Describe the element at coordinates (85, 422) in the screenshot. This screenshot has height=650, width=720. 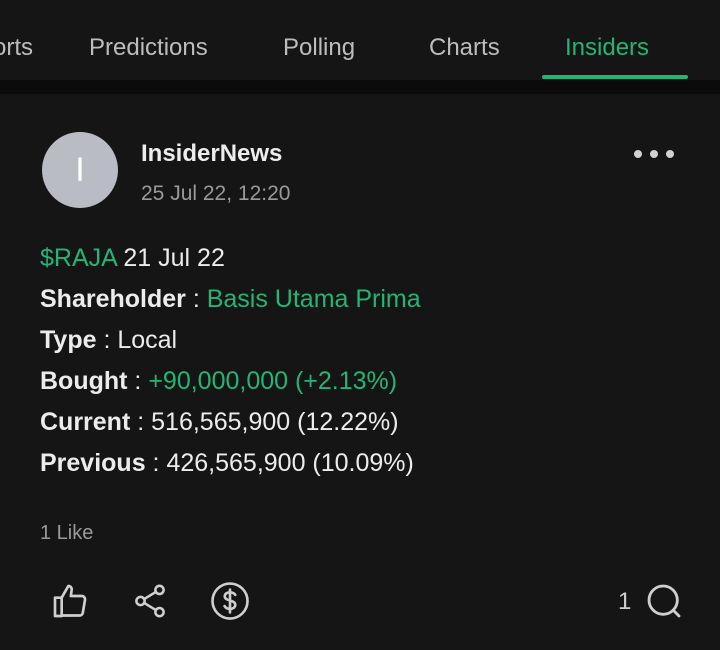
I see `field-label: Current` at that location.